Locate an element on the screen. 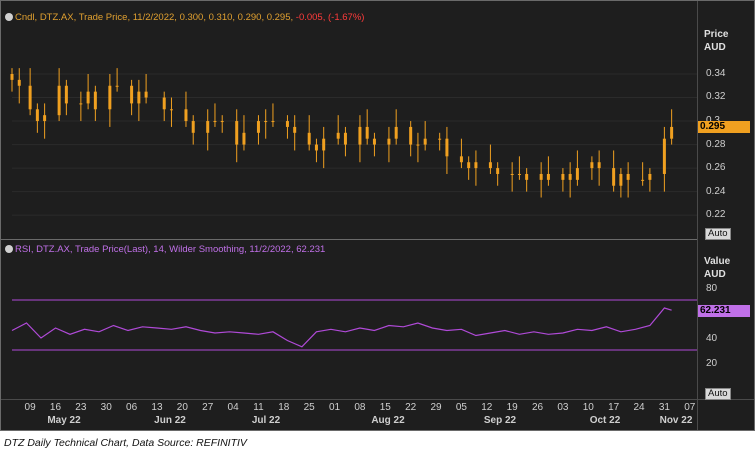  month-label: Jun 22 is located at coordinates (170, 420).